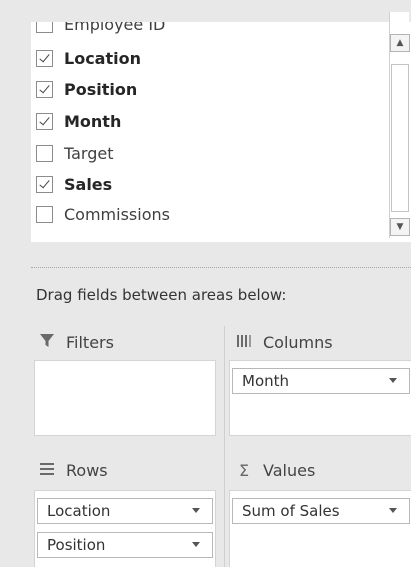  What do you see at coordinates (125, 398) in the screenshot?
I see `filters-drop-zone` at bounding box center [125, 398].